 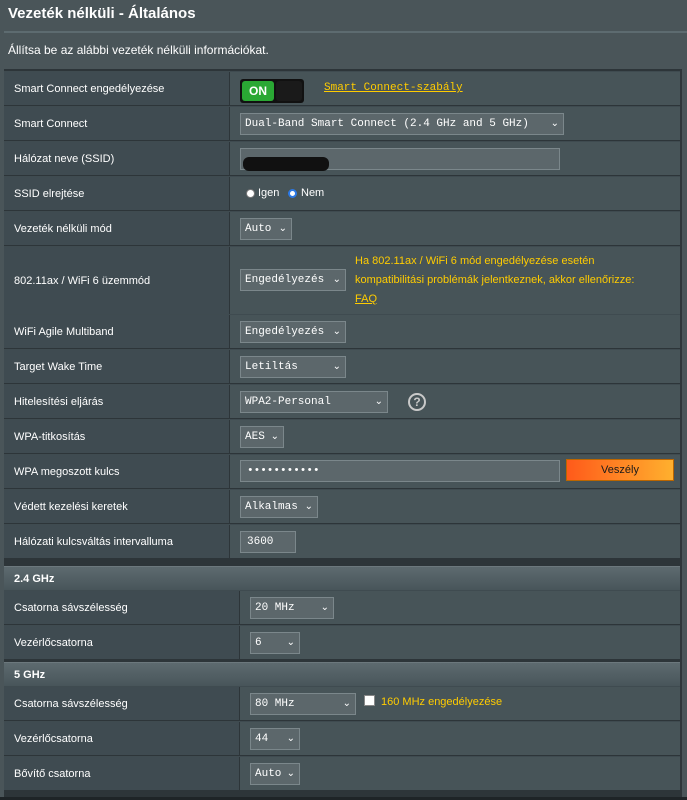 I want to click on select-value: WPA2-Personal, so click(x=288, y=402).